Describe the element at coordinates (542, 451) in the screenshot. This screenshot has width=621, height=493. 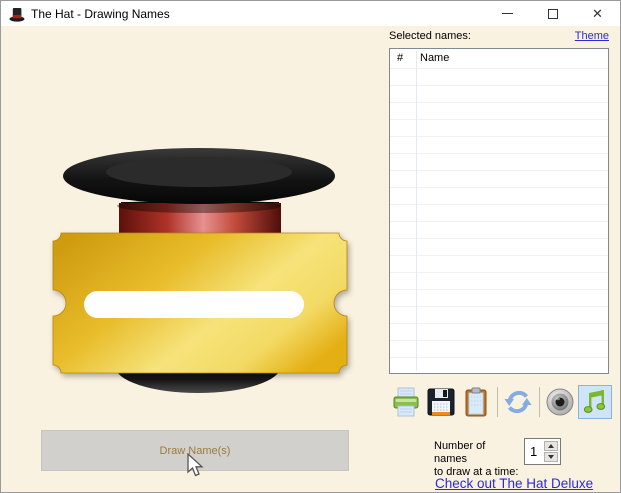
I see `names-count-spinner: 1` at that location.